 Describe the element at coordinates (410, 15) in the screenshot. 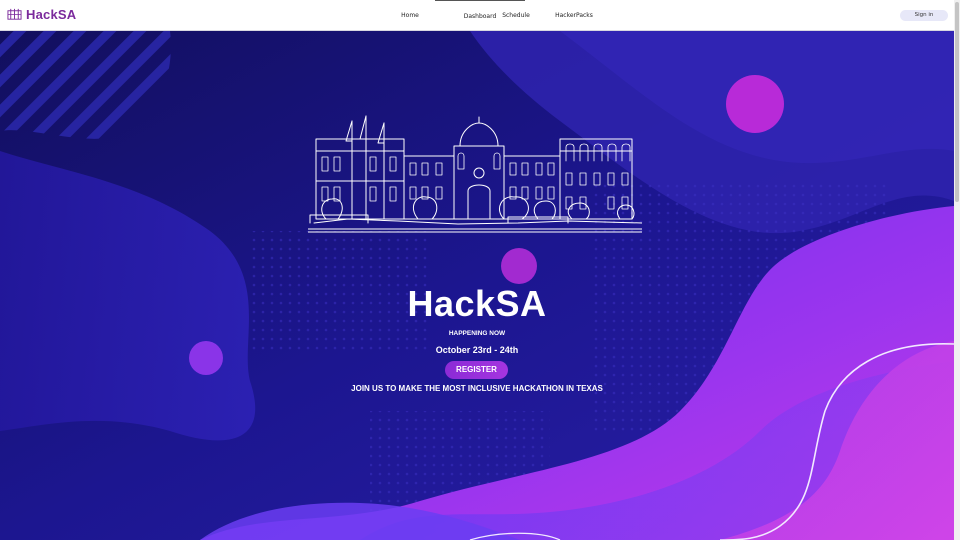

I see `nav-home: Home` at that location.